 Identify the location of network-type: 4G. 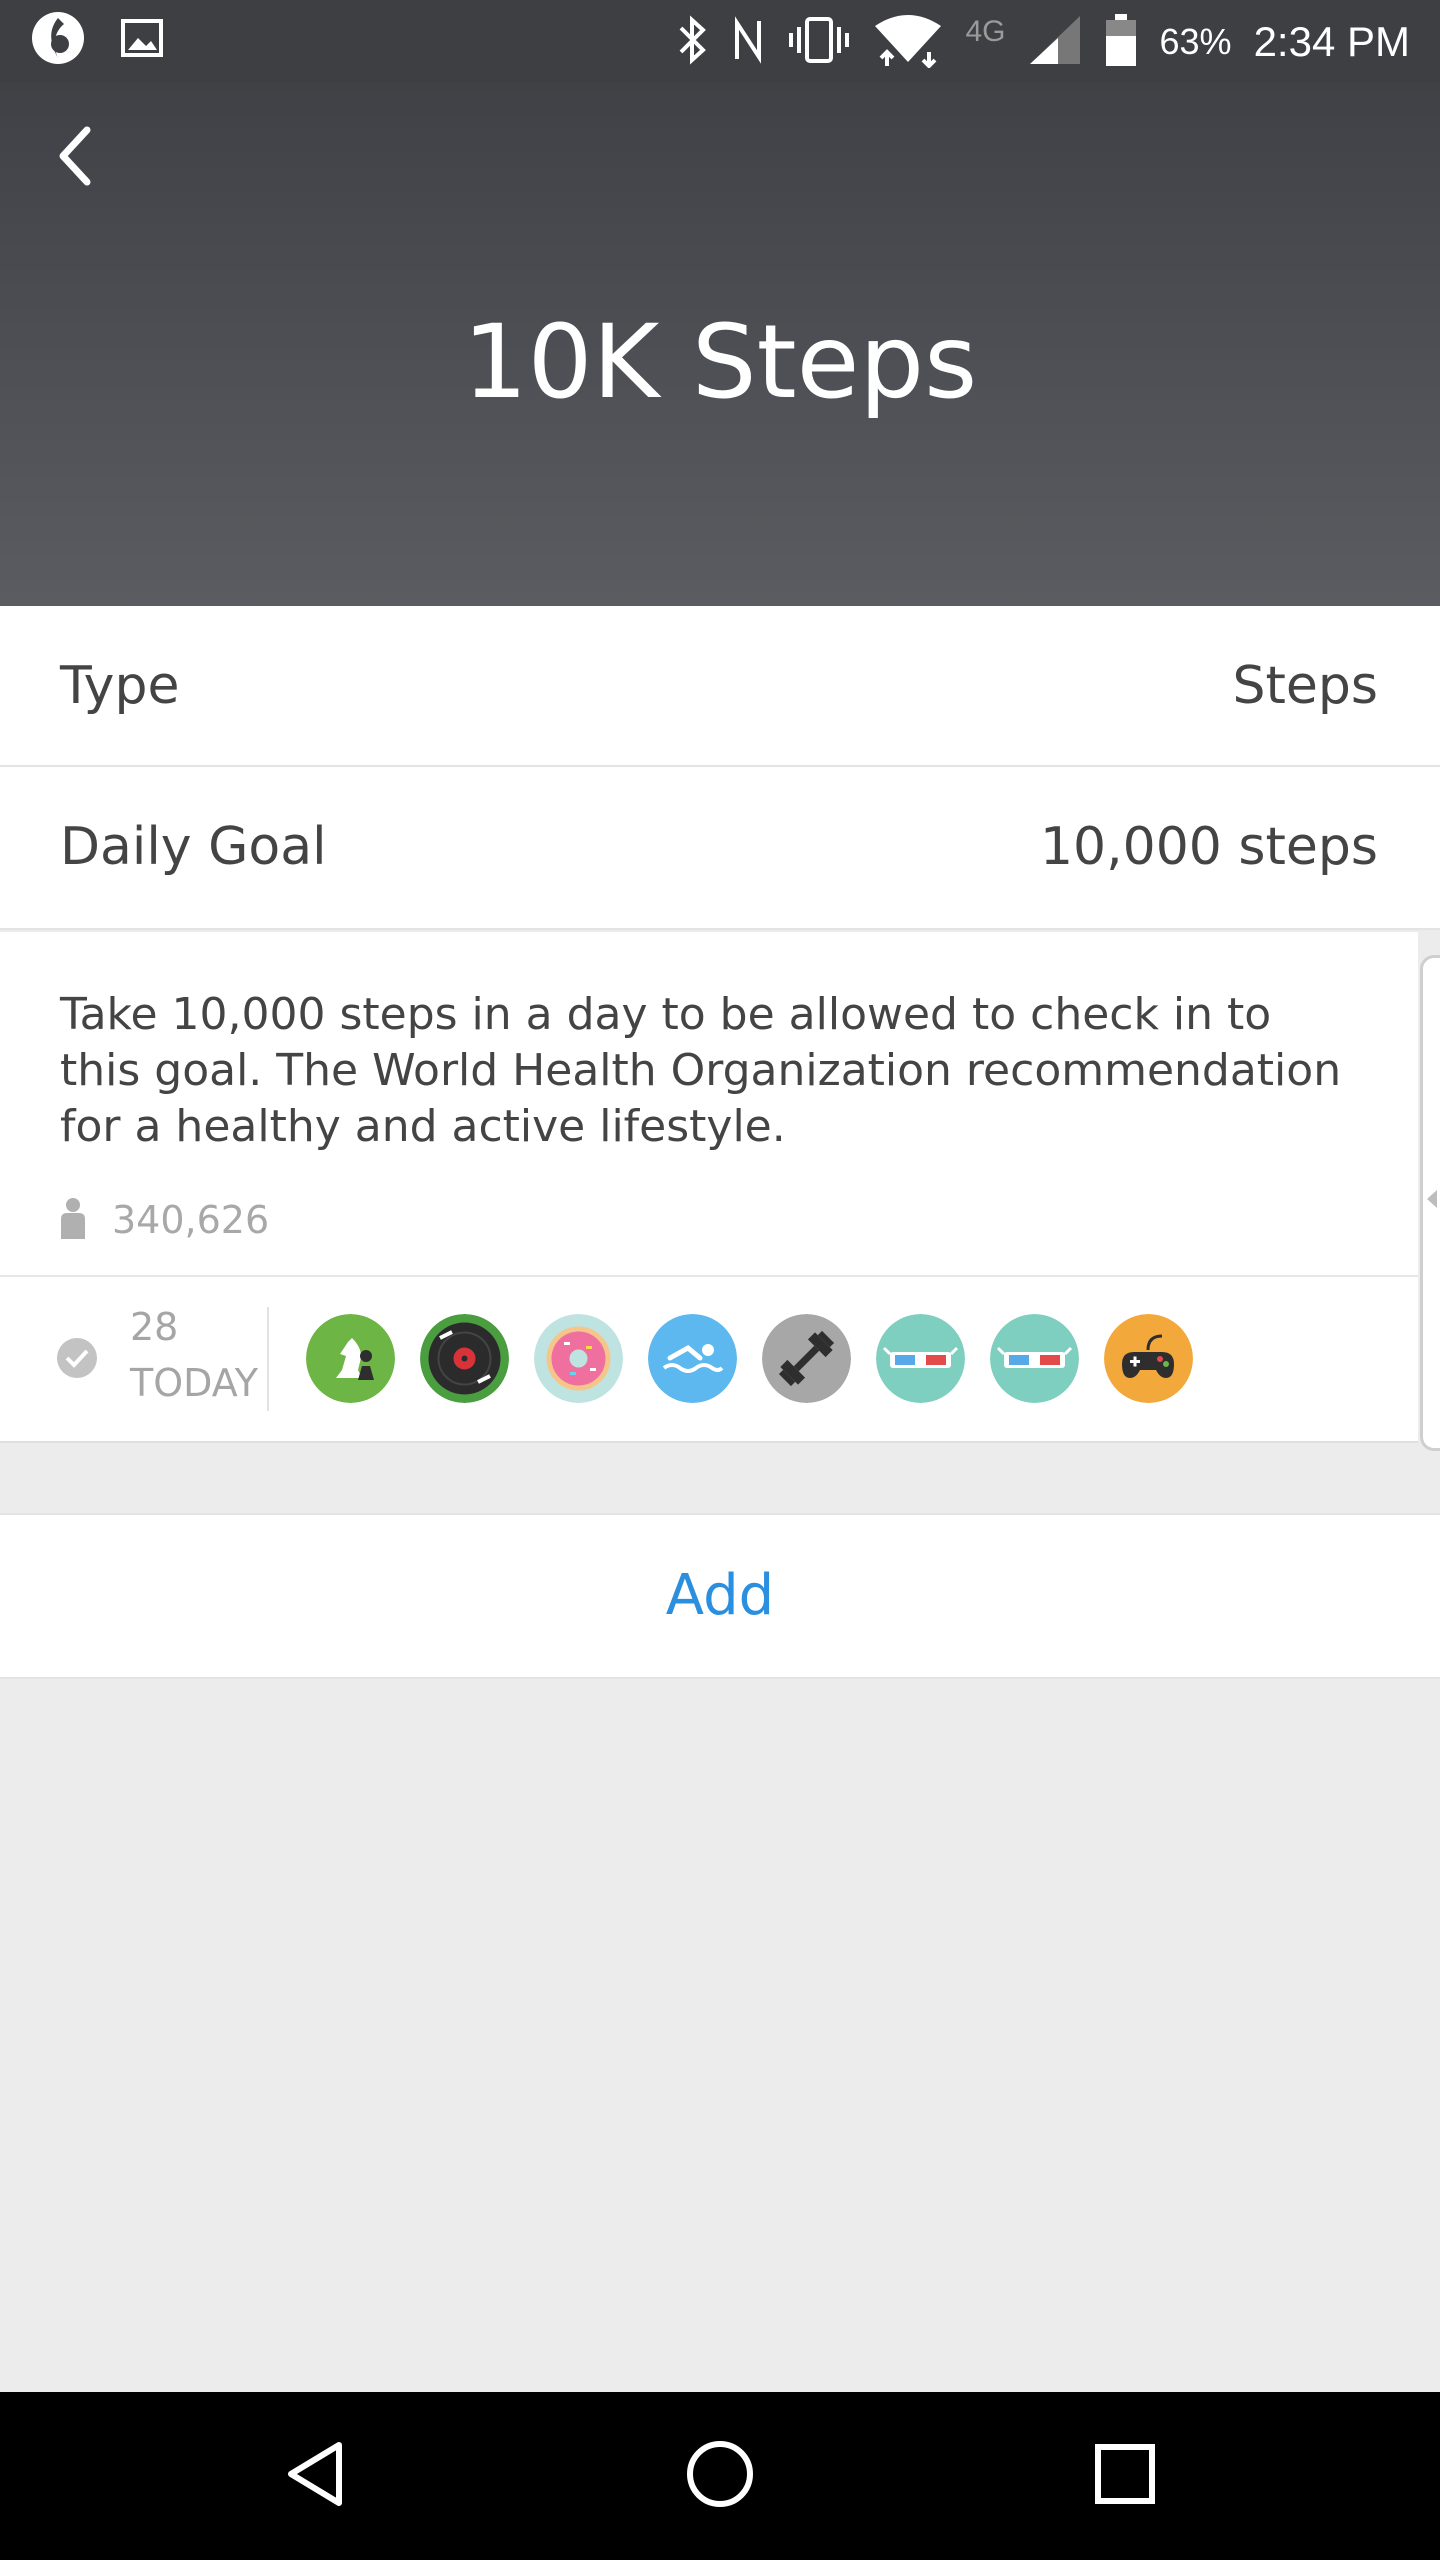
(985, 31).